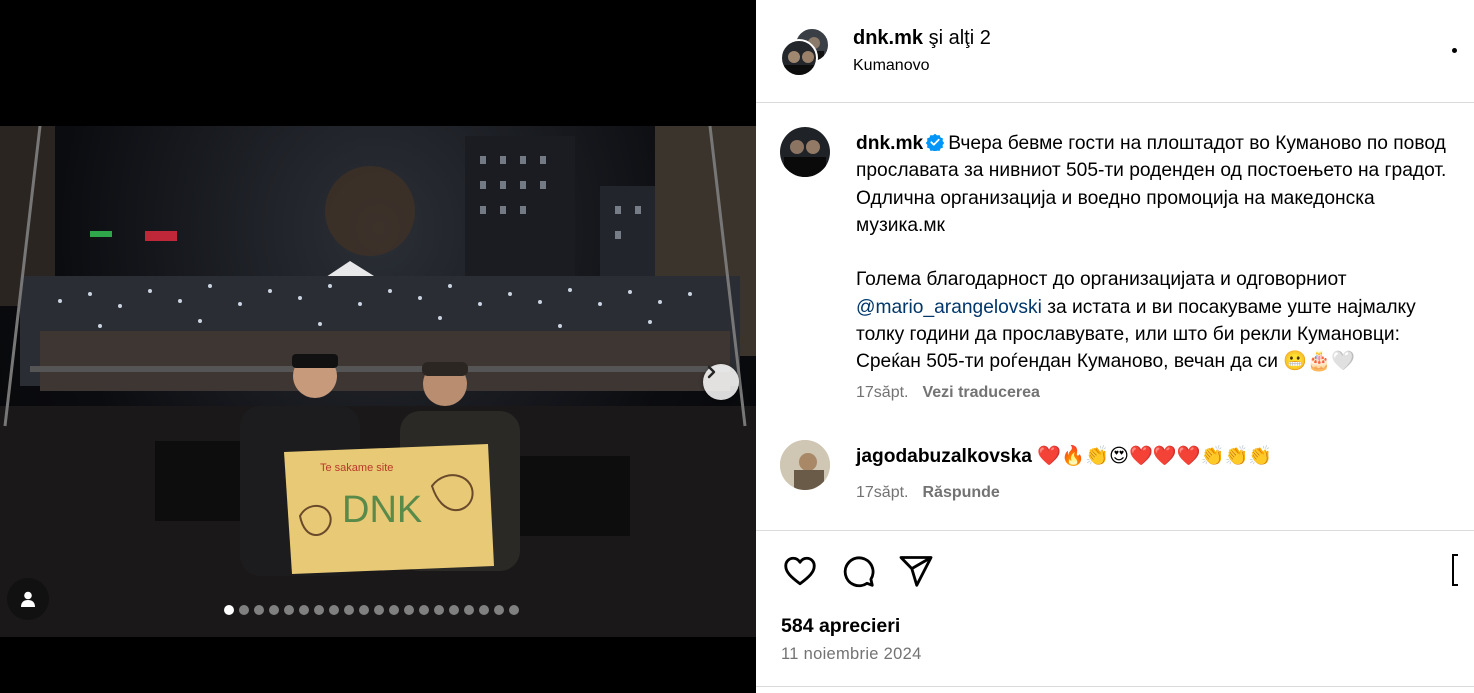 The image size is (1474, 693). I want to click on likes-count: 584 aprecieri, so click(840, 626).